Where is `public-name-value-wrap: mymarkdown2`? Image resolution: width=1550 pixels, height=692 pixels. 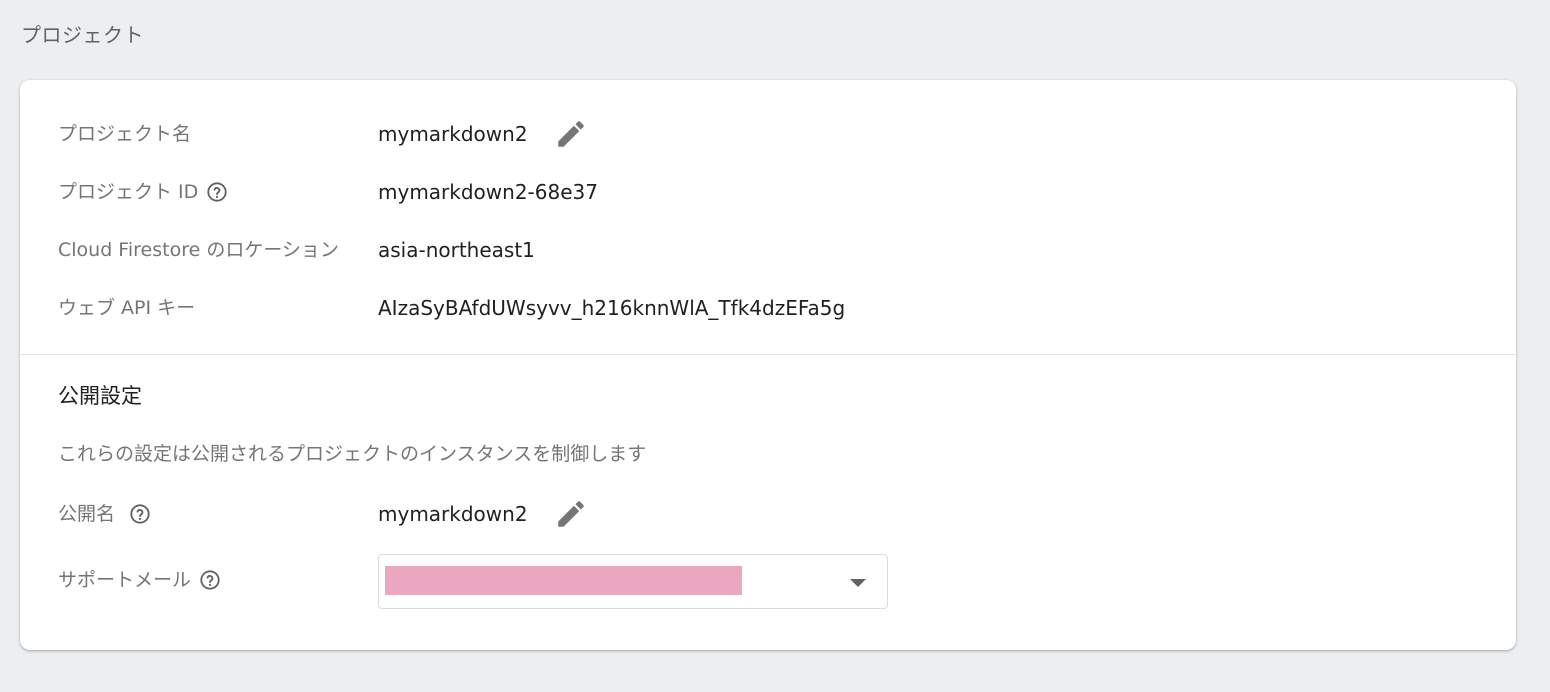 public-name-value-wrap: mymarkdown2 is located at coordinates (483, 514).